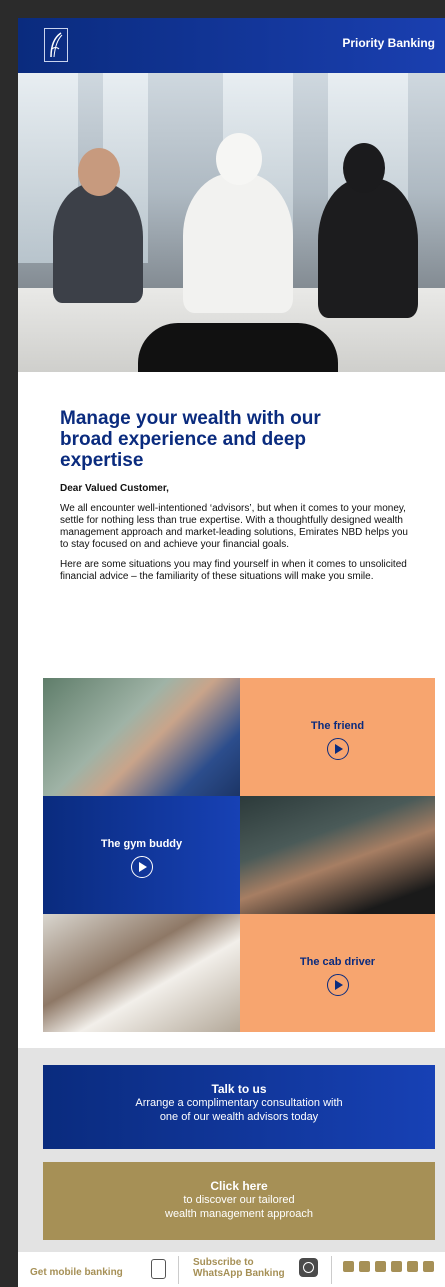 The image size is (445, 1287). Describe the element at coordinates (239, 1089) in the screenshot. I see `talk-to-us-title: Talk to us` at that location.